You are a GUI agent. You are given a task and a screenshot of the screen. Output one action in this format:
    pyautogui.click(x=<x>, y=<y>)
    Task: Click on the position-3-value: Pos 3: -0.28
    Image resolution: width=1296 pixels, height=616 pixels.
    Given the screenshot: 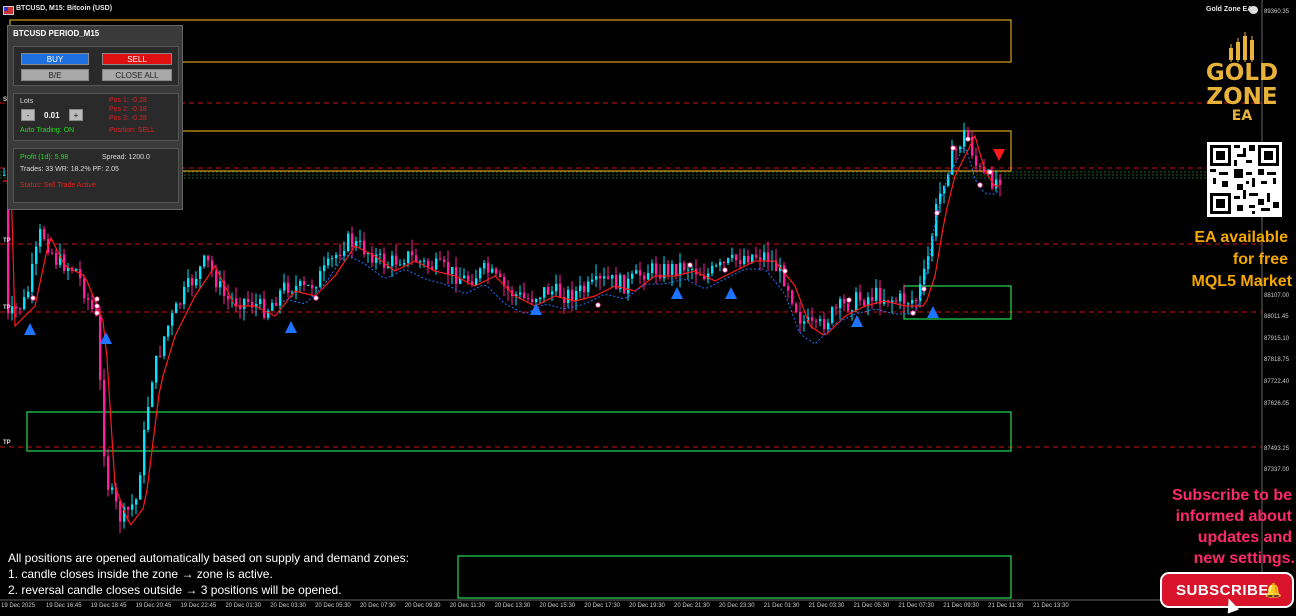 What is the action you would take?
    pyautogui.click(x=128, y=118)
    